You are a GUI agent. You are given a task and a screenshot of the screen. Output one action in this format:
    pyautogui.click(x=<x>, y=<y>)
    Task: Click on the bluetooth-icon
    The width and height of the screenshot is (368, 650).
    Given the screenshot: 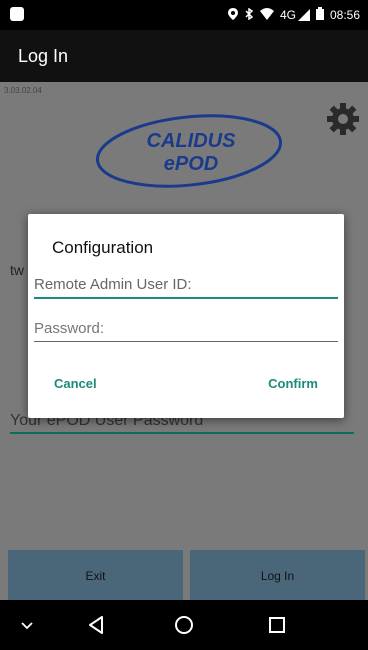 What is the action you would take?
    pyautogui.click(x=249, y=15)
    